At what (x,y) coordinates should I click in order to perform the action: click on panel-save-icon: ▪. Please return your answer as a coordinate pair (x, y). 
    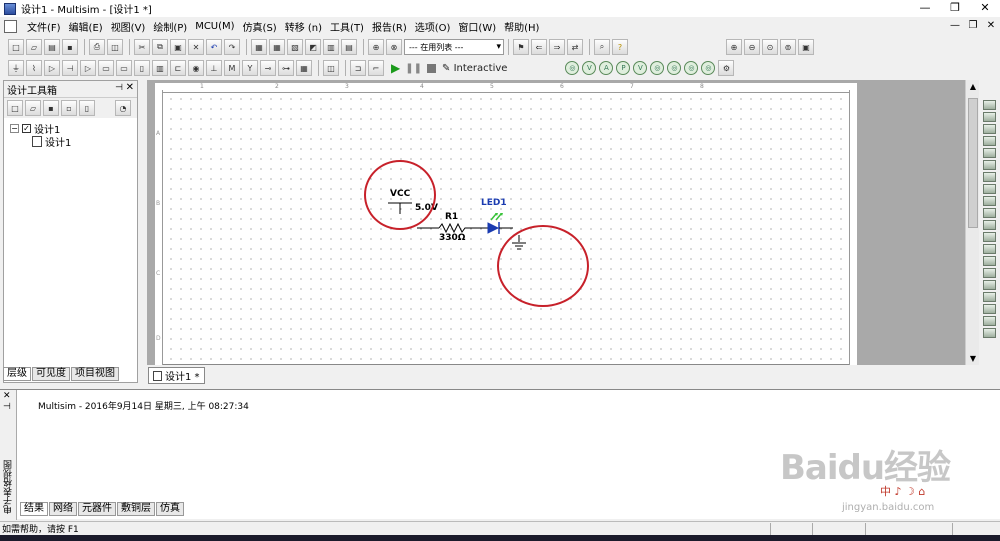
    Looking at the image, I should click on (51, 108).